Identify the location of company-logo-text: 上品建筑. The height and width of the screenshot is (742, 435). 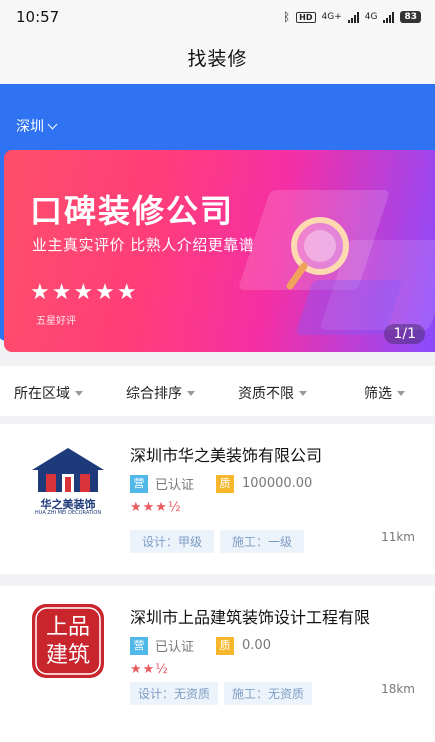
(67, 641).